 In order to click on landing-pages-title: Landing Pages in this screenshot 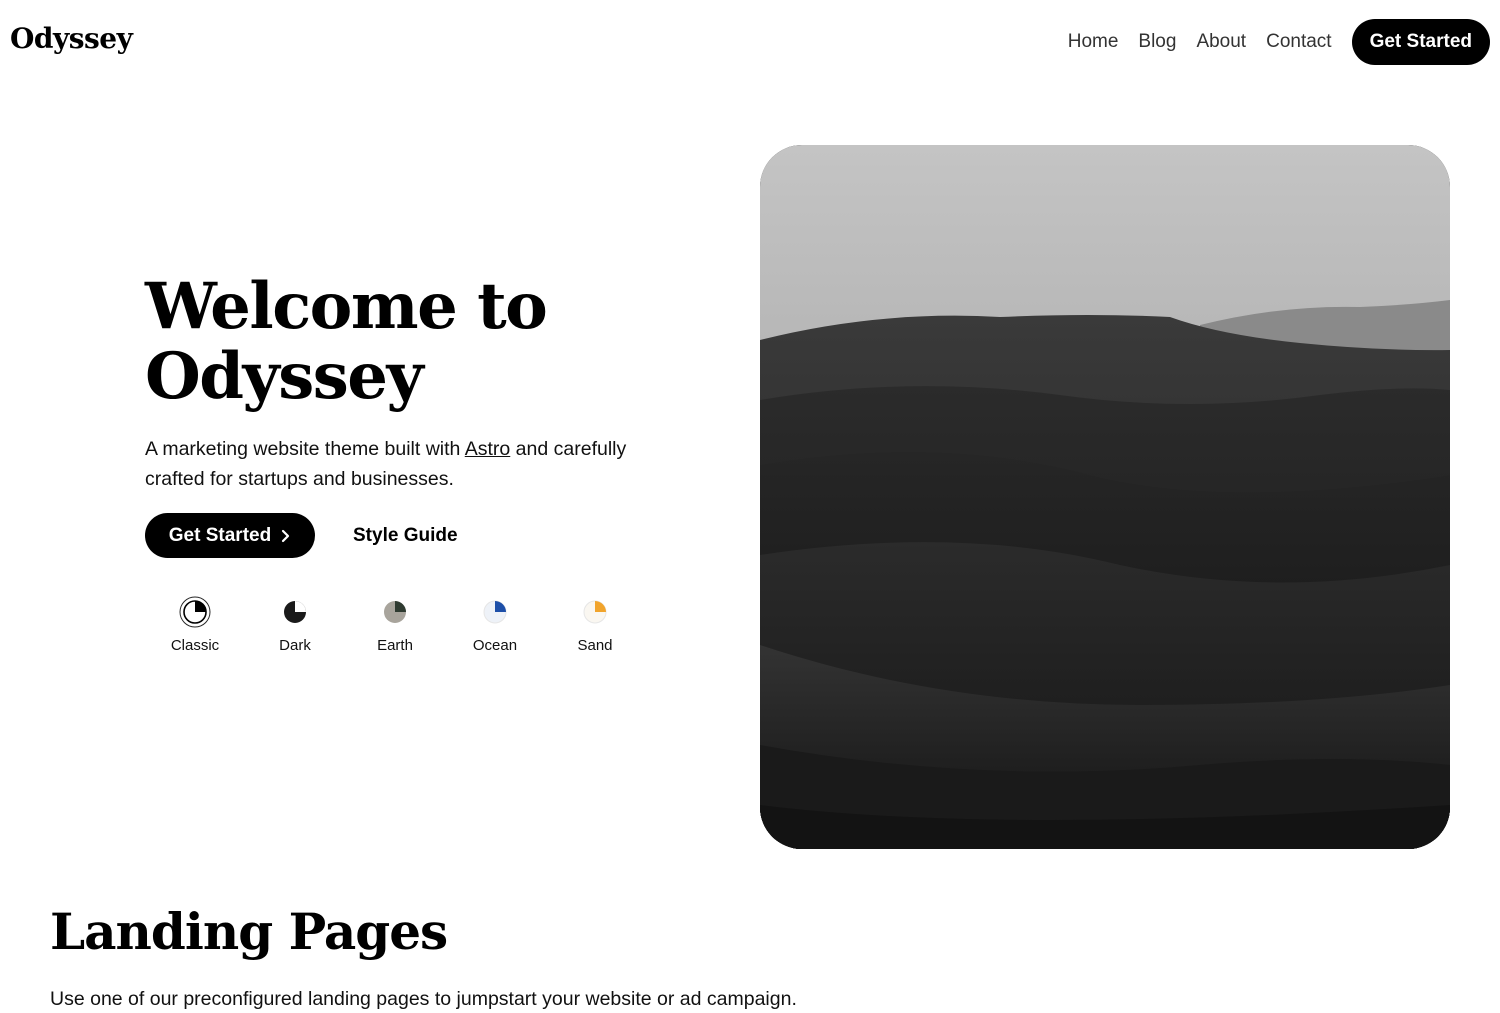, I will do `click(249, 931)`.